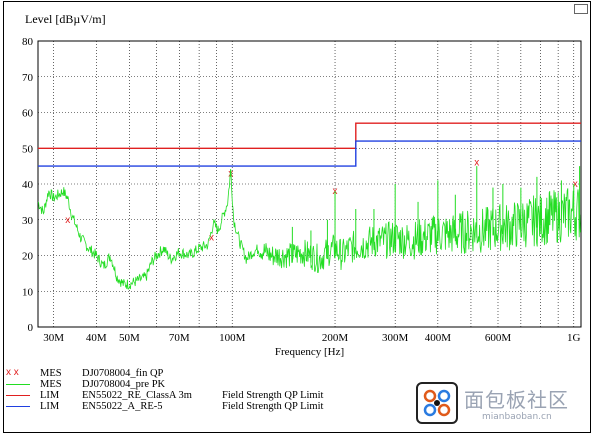  I want to click on x-tick-label: 400M, so click(438, 338).